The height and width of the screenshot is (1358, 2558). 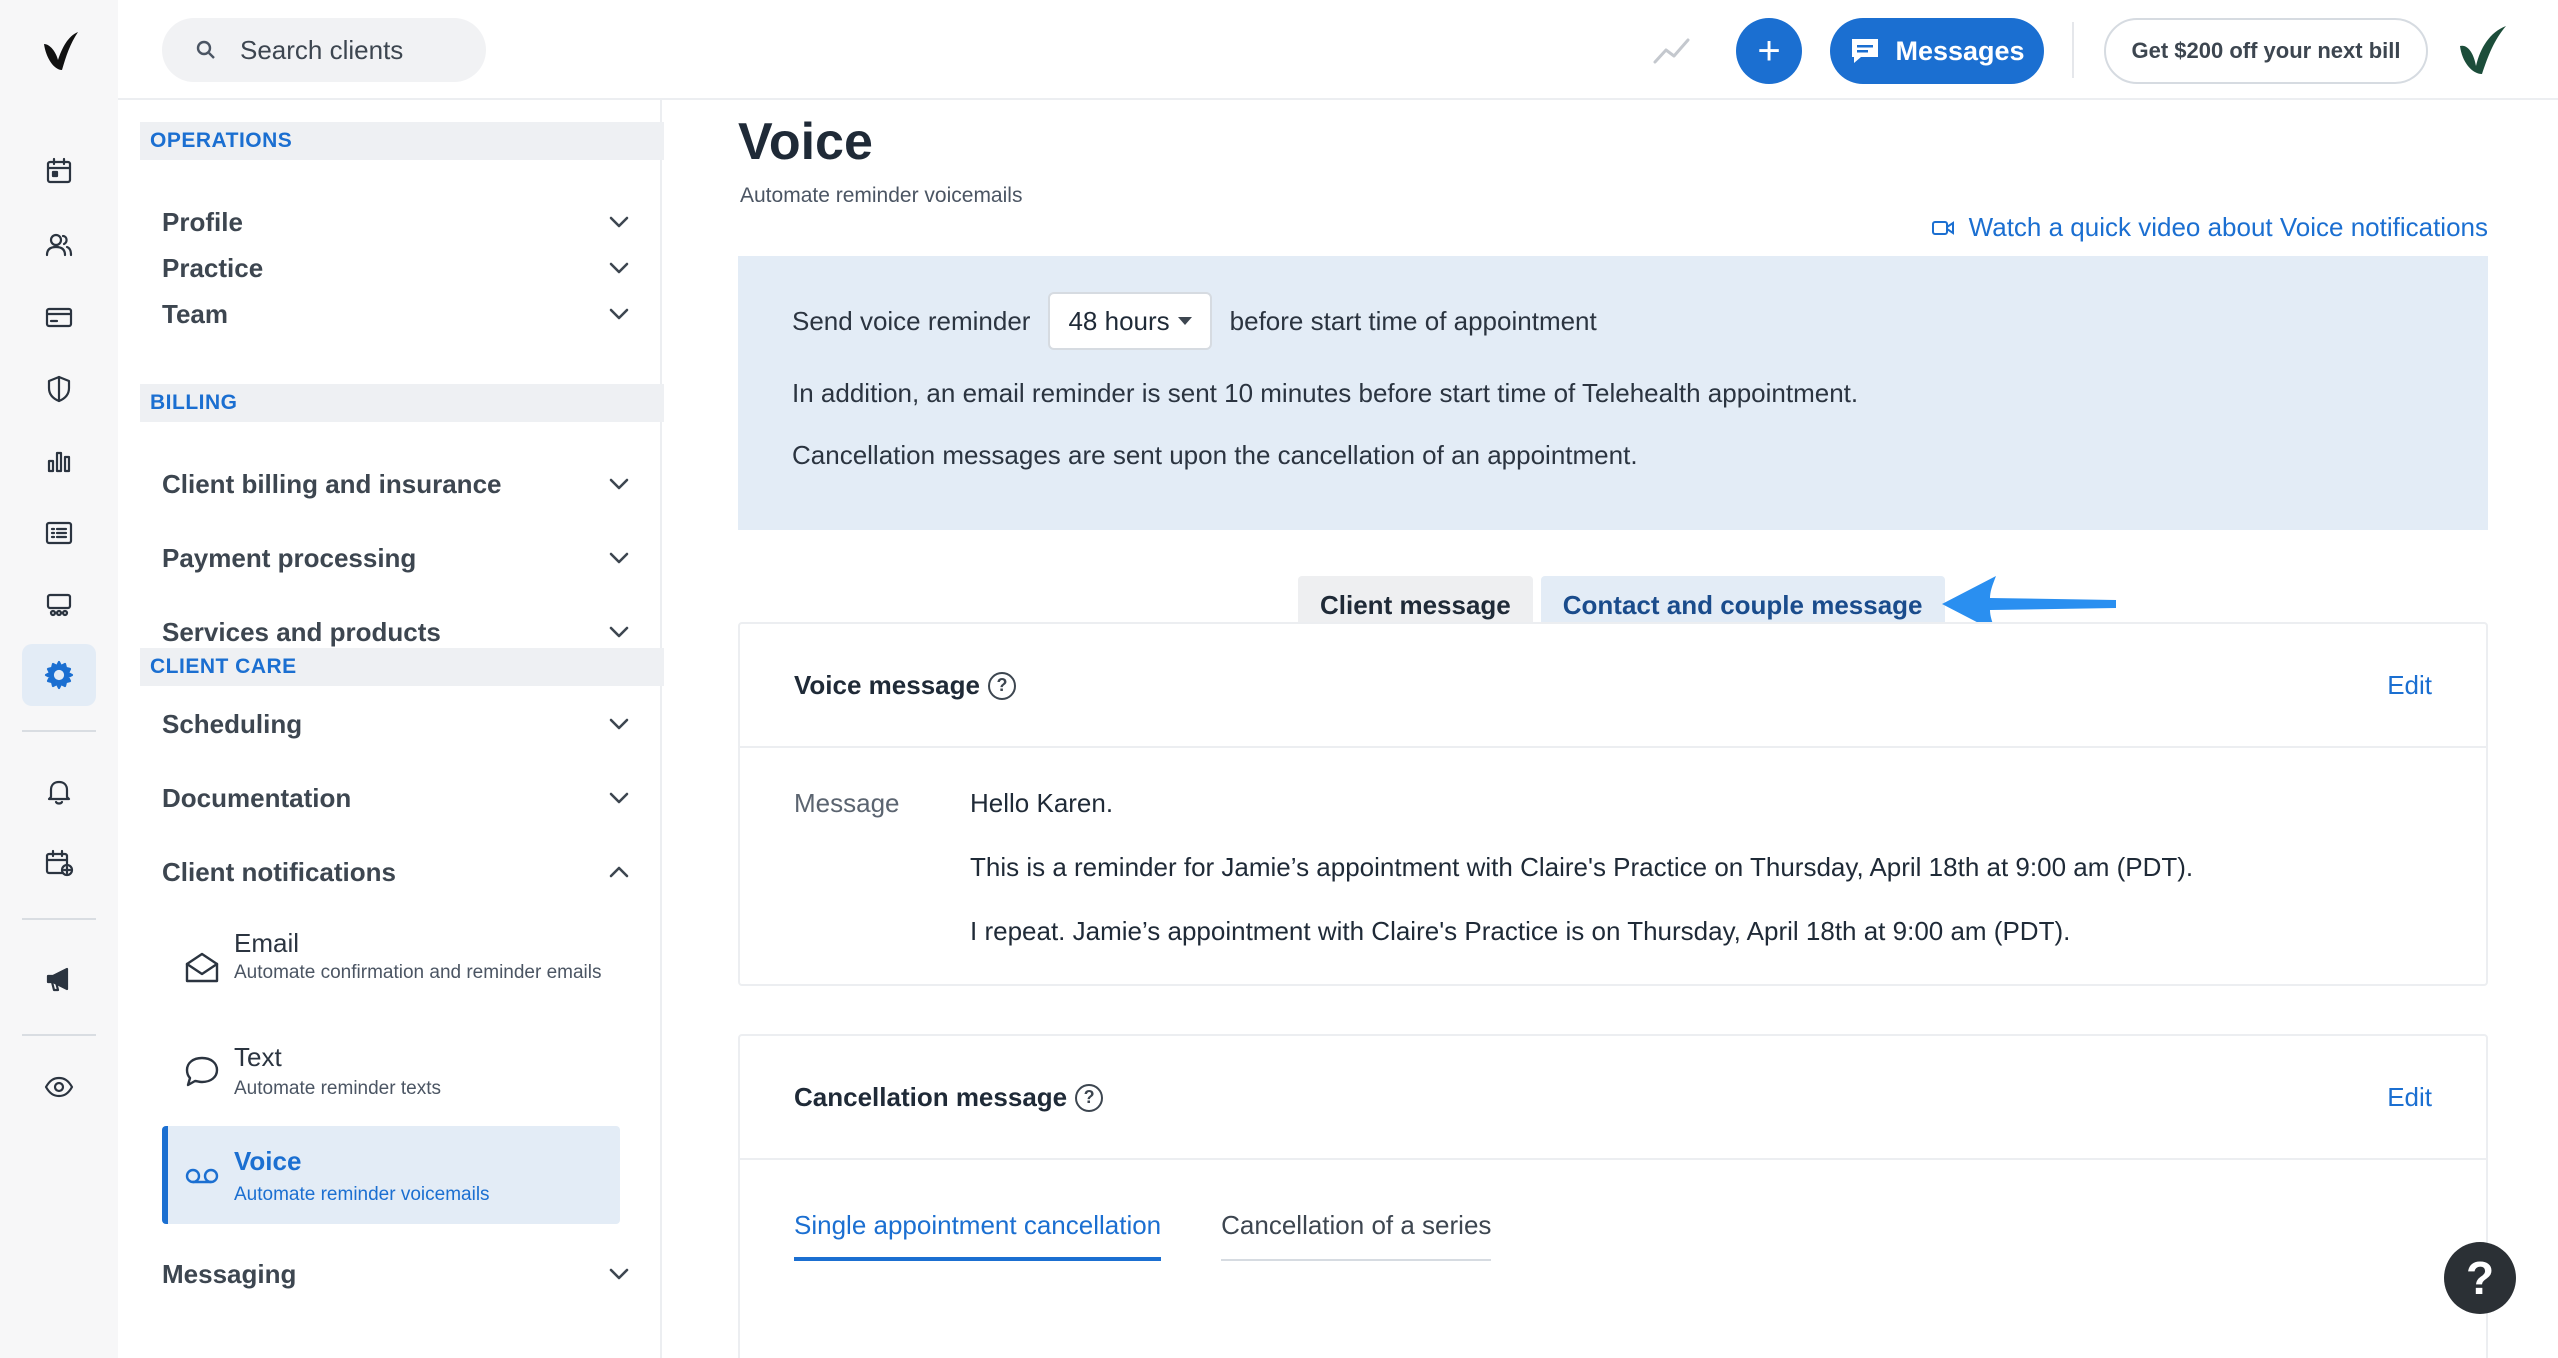 I want to click on megaphone-icon, so click(x=59, y=979).